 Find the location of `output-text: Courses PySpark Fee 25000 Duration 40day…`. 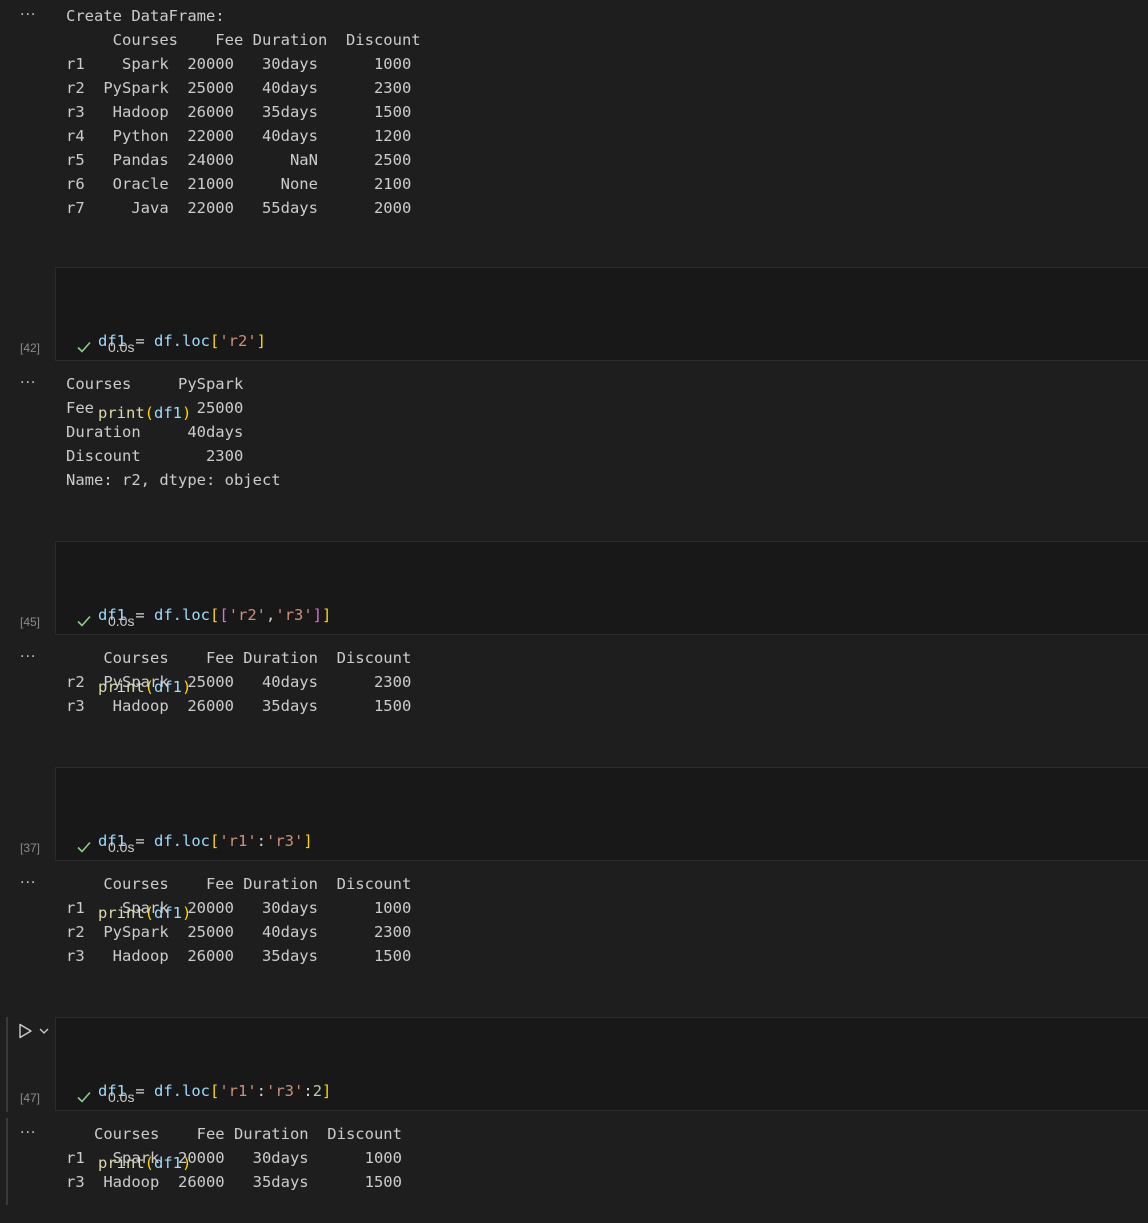

output-text: Courses PySpark Fee 25000 Duration 40day… is located at coordinates (173, 432).